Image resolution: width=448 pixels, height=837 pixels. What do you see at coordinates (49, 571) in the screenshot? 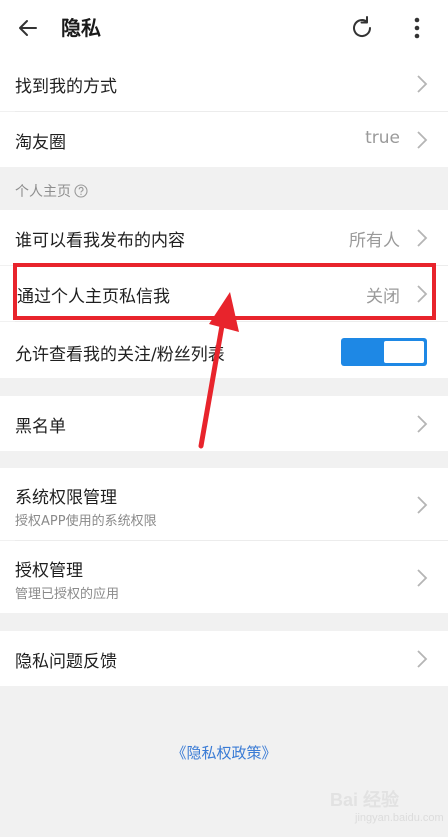
I see `row-label: 授权管理` at bounding box center [49, 571].